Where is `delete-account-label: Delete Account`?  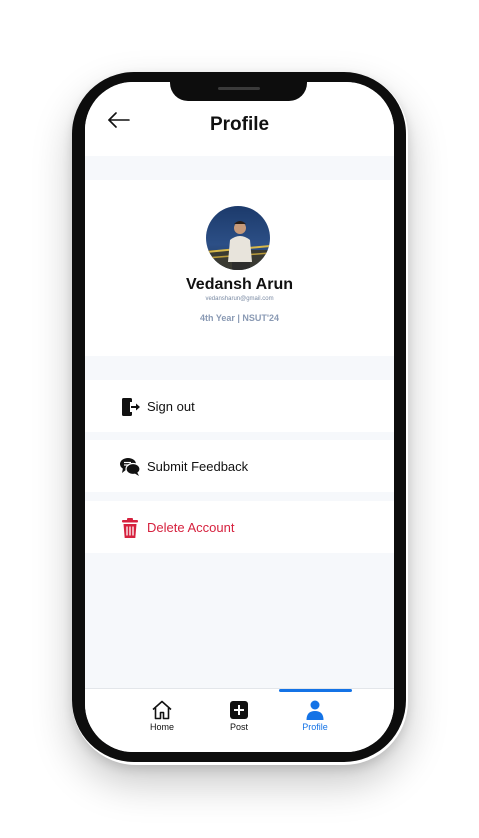
delete-account-label: Delete Account is located at coordinates (191, 527).